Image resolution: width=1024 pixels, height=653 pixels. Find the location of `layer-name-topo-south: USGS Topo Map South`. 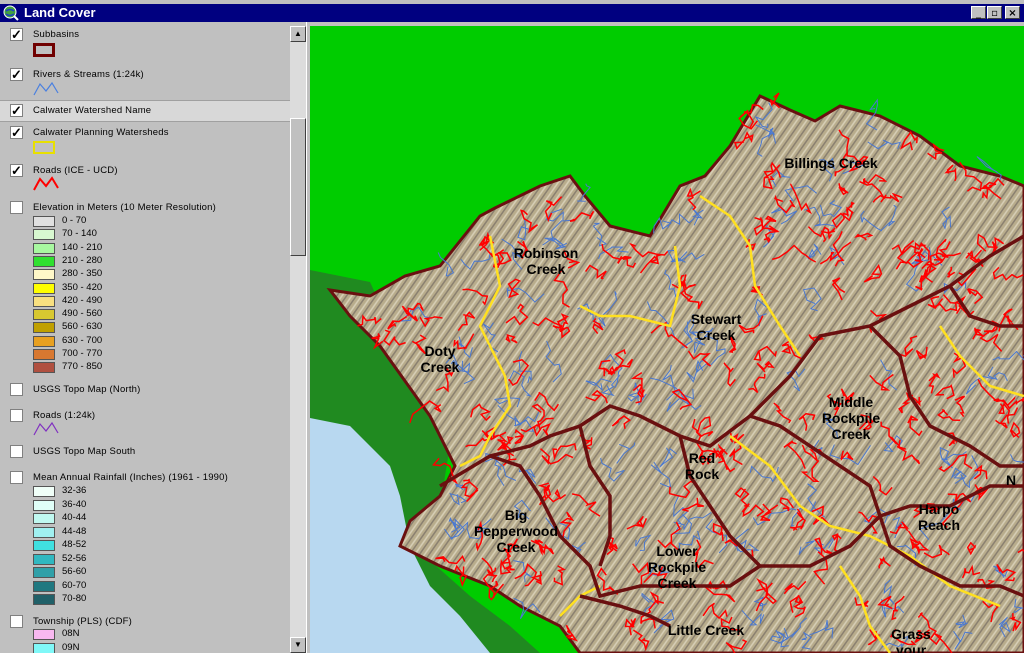

layer-name-topo-south: USGS Topo Map South is located at coordinates (84, 451).